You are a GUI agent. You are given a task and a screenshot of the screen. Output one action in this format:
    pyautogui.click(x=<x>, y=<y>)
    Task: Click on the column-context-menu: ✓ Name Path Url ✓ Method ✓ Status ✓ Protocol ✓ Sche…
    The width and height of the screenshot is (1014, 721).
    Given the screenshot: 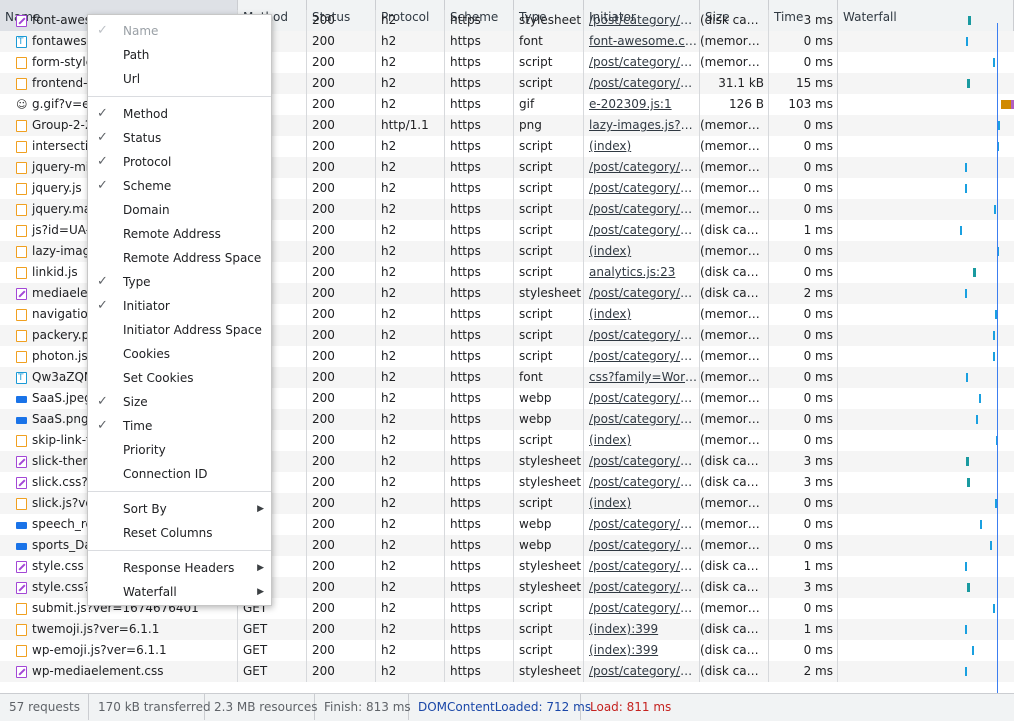 What is the action you would take?
    pyautogui.click(x=179, y=310)
    